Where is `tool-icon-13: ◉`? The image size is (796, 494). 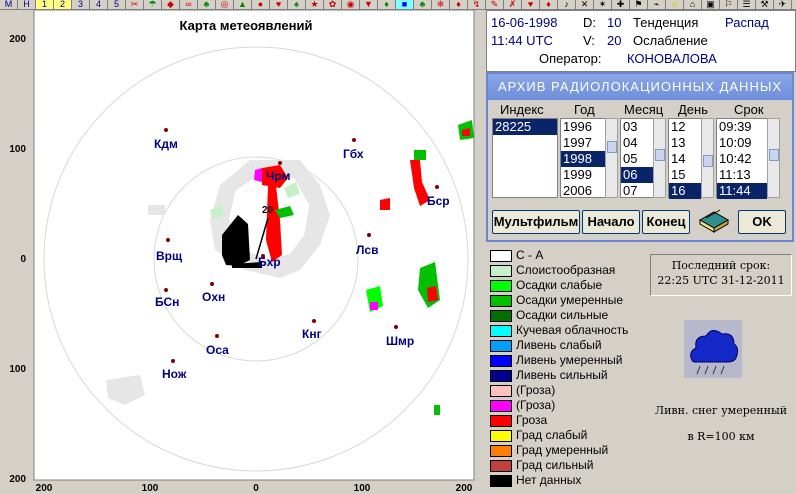 tool-icon-13: ◉ is located at coordinates (351, 4).